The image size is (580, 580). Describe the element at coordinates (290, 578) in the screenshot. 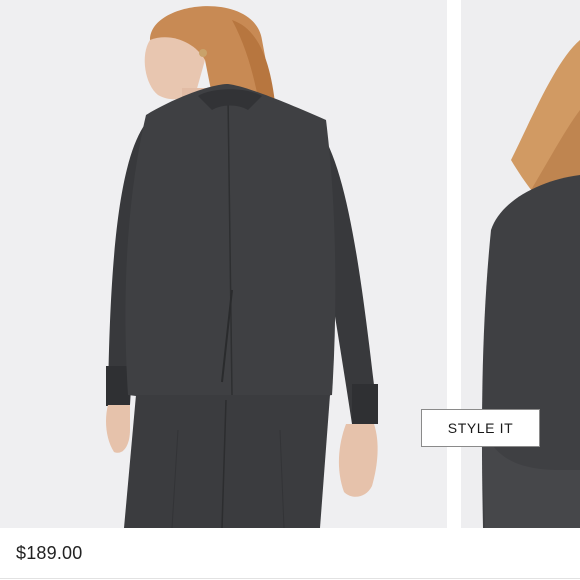

I see `divider` at that location.